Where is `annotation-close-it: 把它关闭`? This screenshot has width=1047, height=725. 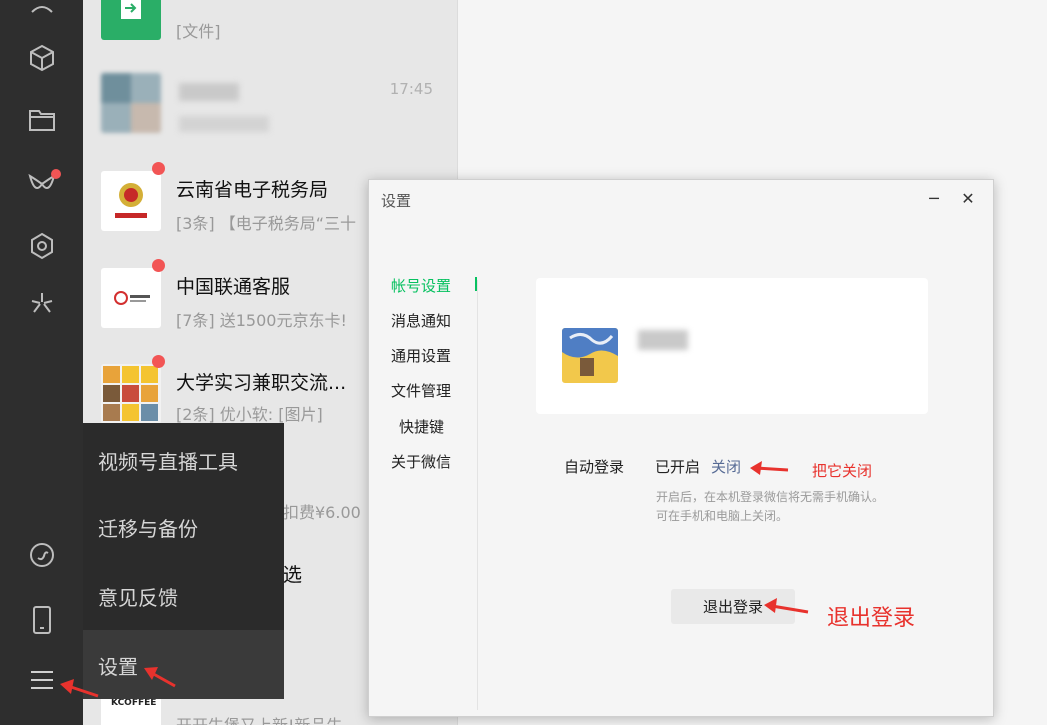 annotation-close-it: 把它关闭 is located at coordinates (842, 471).